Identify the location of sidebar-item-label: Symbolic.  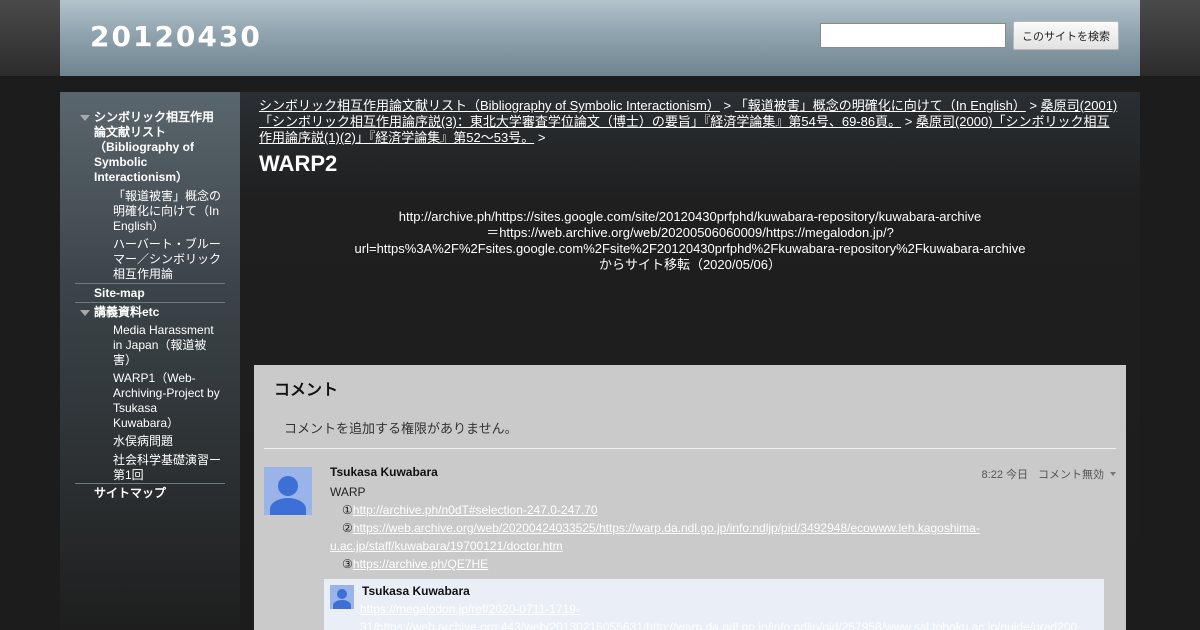
(121, 162).